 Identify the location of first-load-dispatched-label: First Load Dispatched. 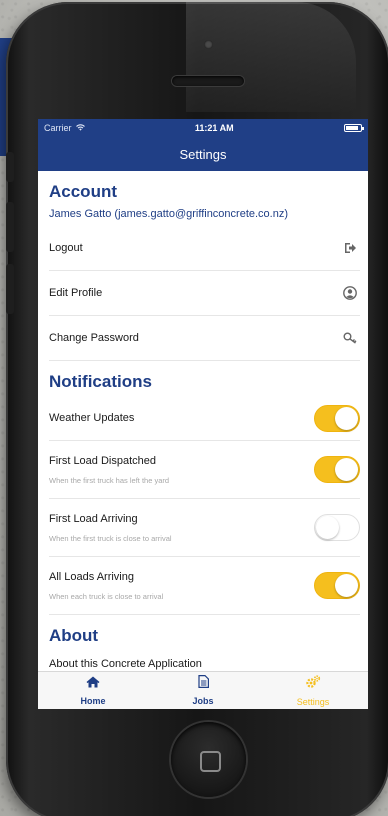
(102, 460).